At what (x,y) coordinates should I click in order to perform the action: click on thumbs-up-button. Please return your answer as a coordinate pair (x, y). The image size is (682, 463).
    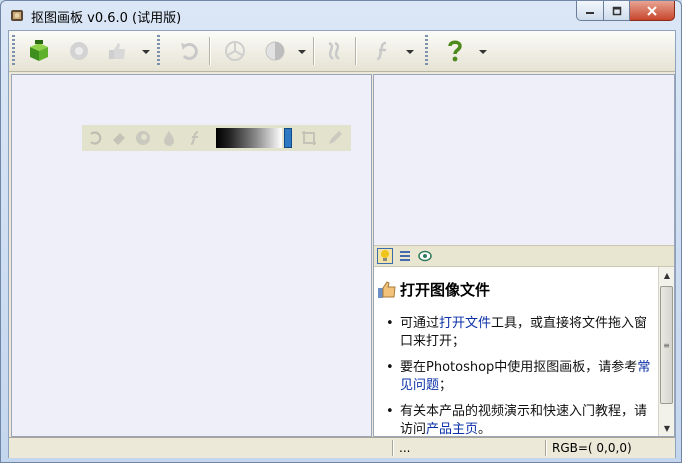
    Looking at the image, I should click on (117, 51).